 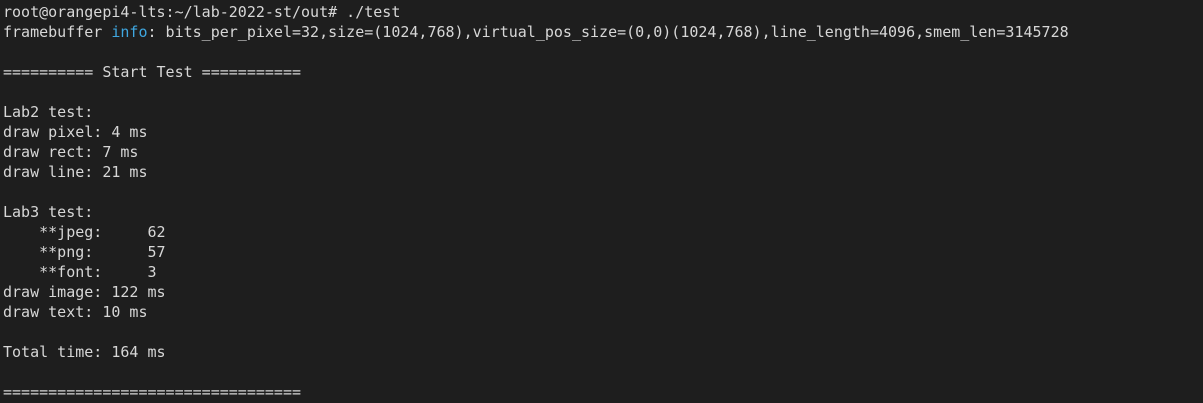 I want to click on end-test-banner: =================================, so click(x=152, y=392).